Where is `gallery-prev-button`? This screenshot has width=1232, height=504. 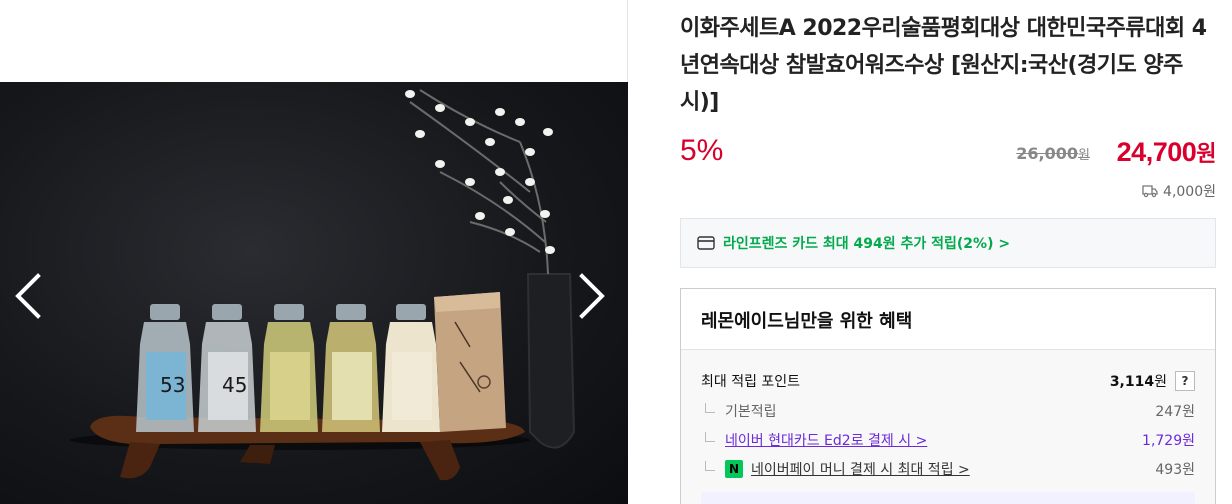
gallery-prev-button is located at coordinates (30, 296).